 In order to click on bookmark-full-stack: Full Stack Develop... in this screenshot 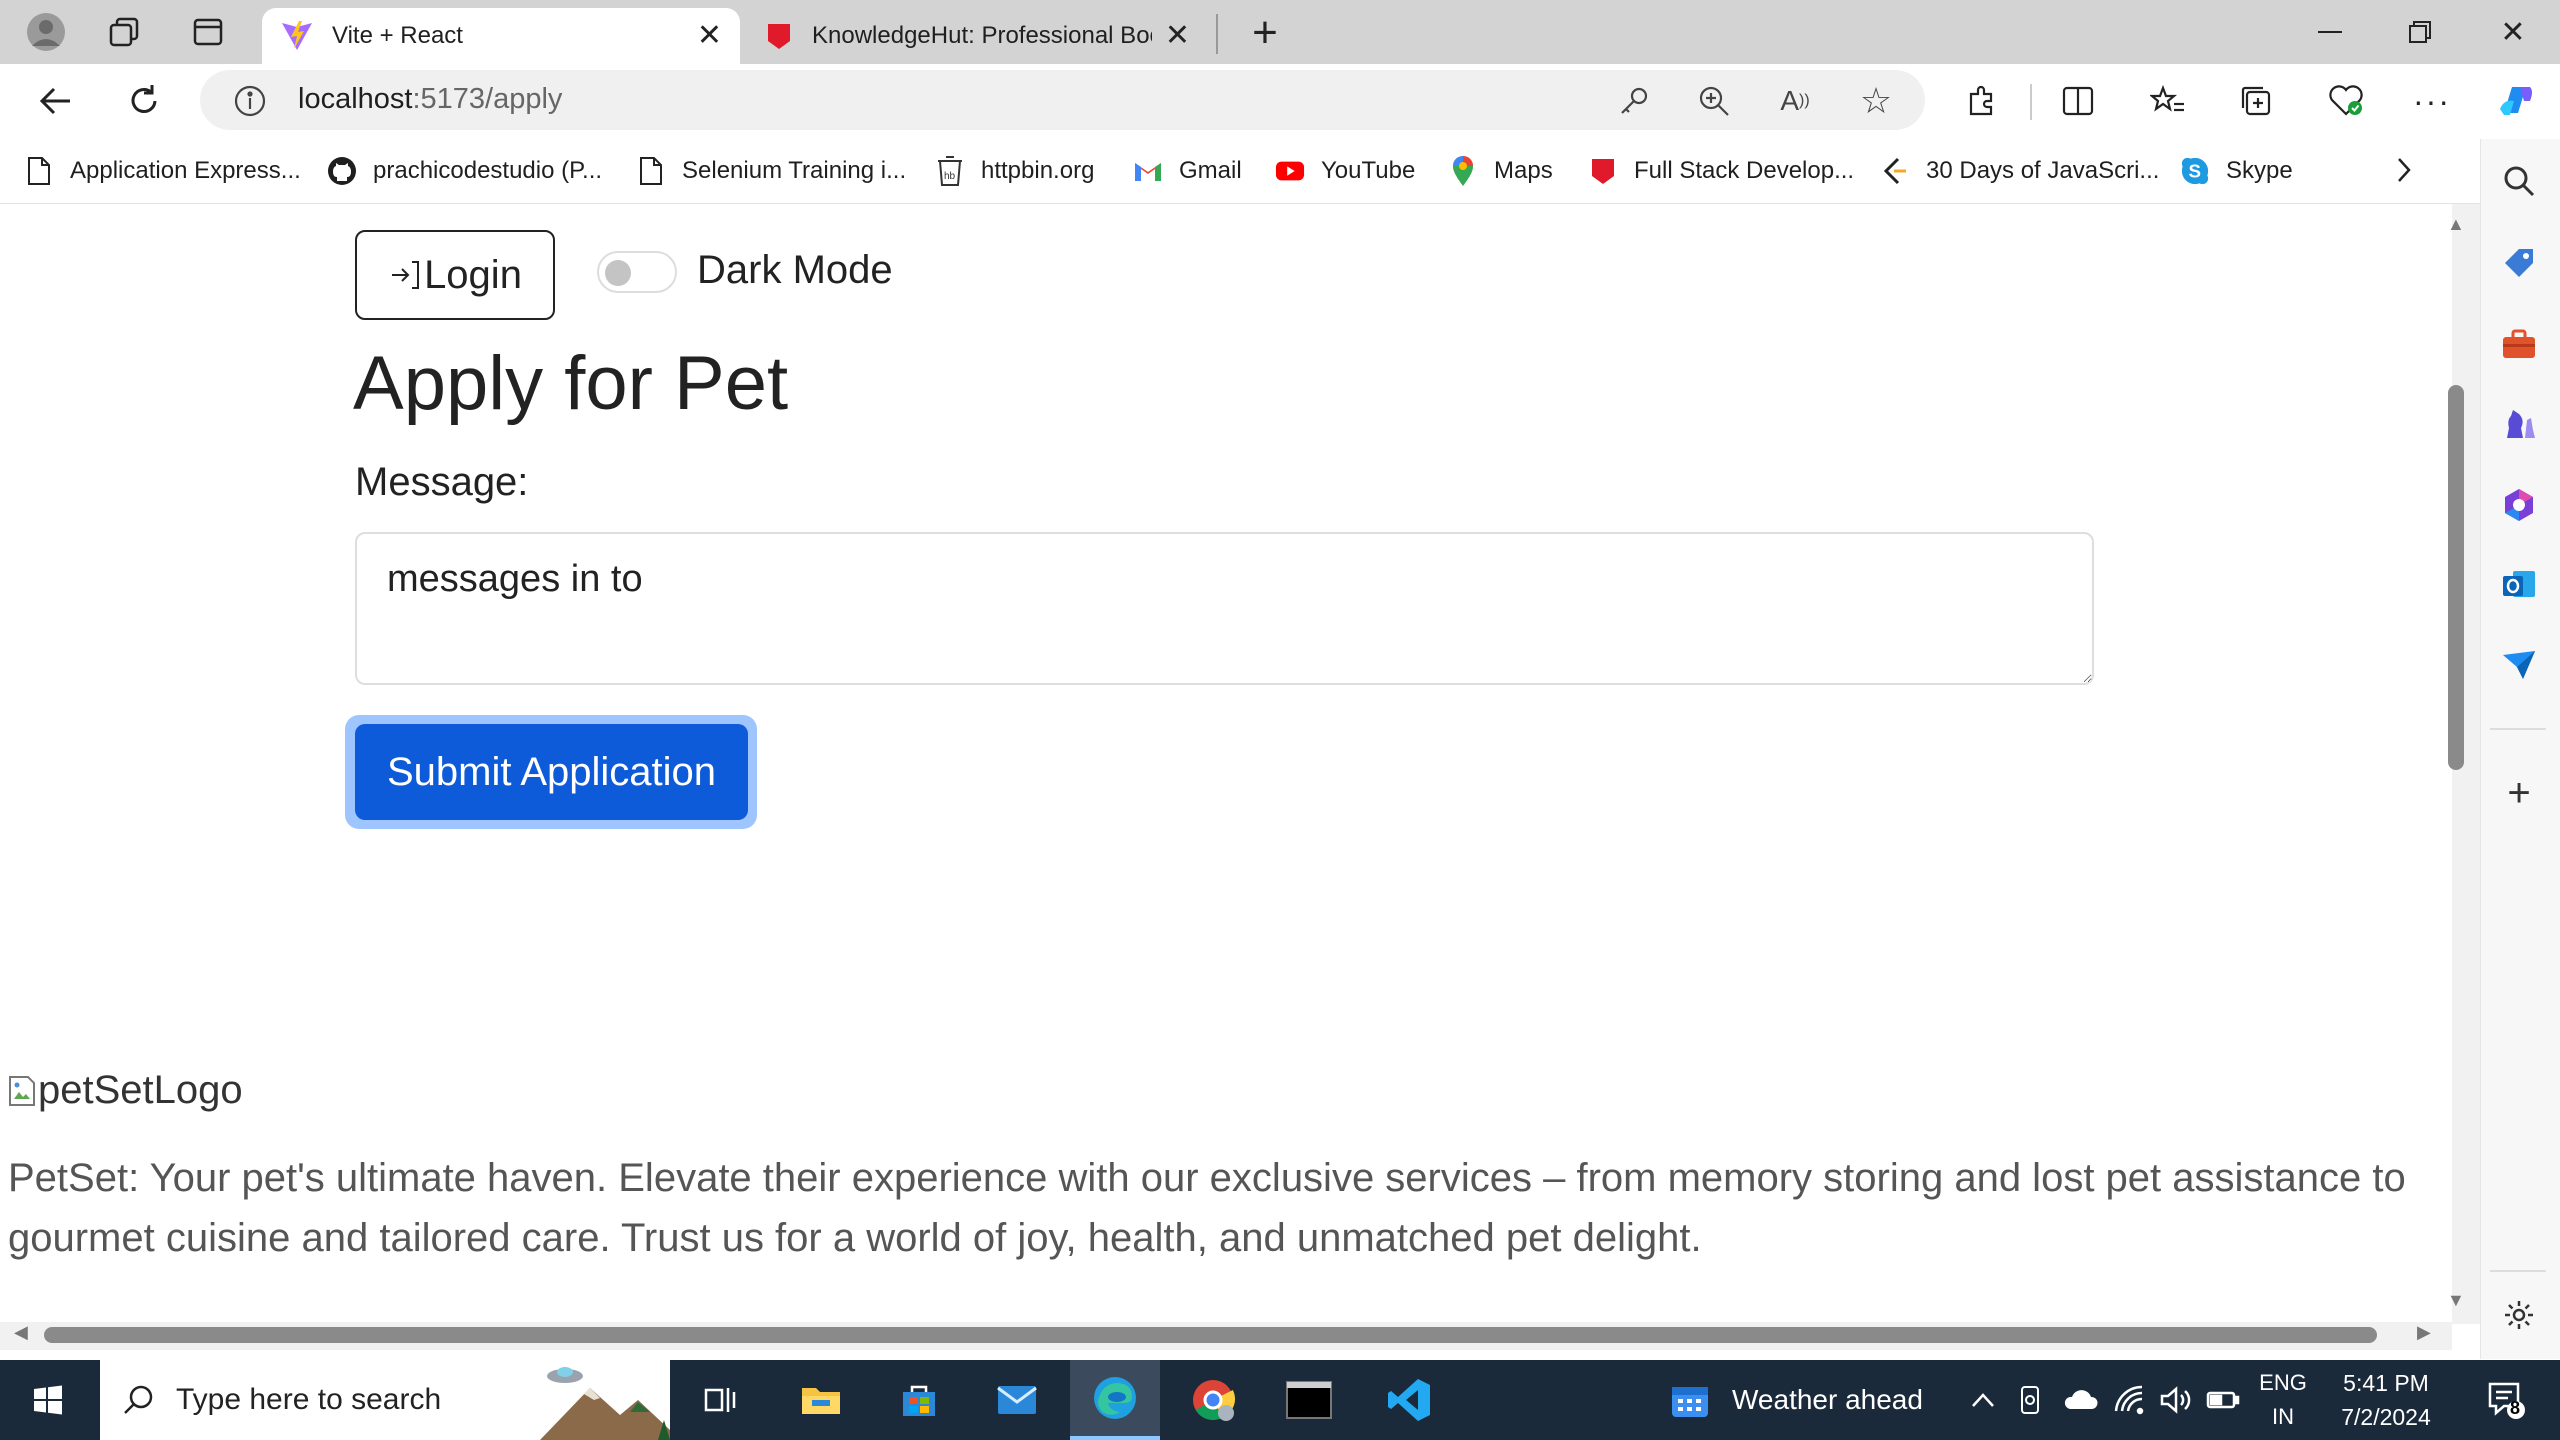, I will do `click(1721, 171)`.